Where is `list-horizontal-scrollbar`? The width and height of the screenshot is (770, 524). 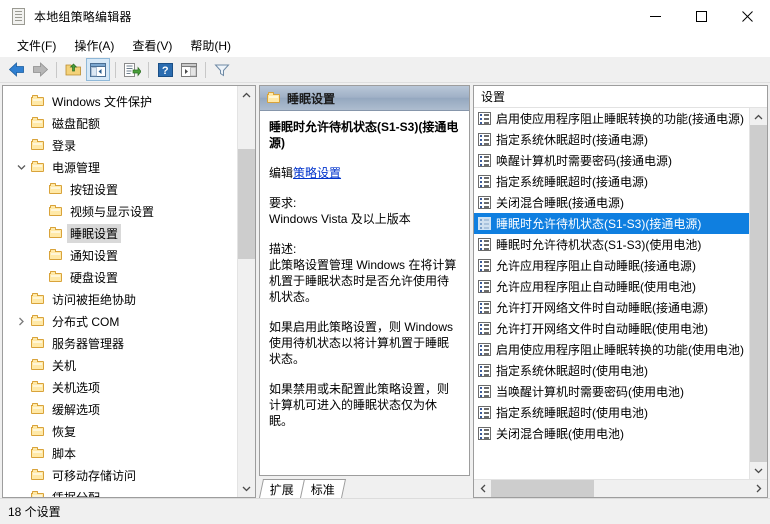 list-horizontal-scrollbar is located at coordinates (620, 488).